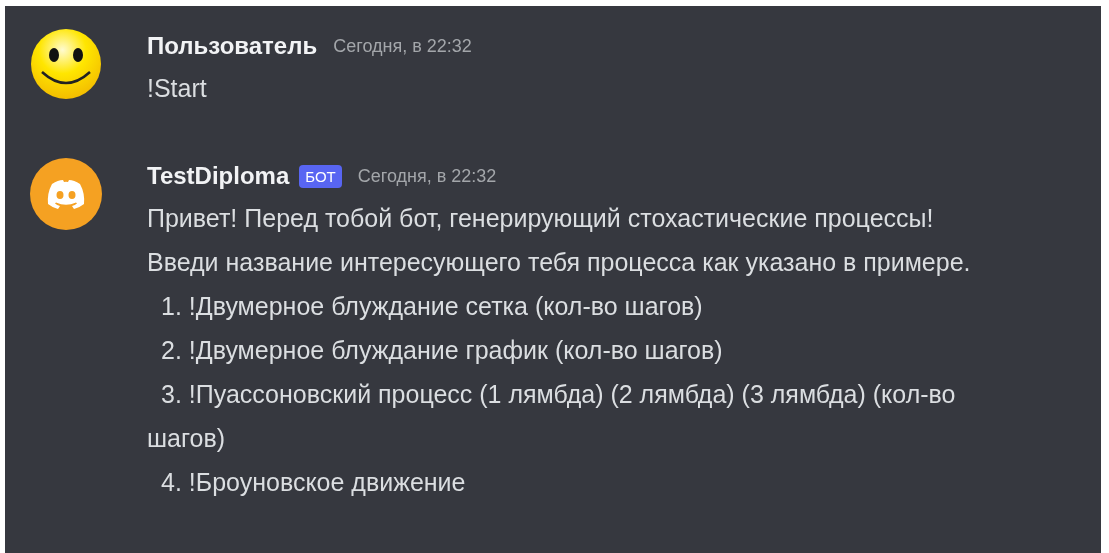 This screenshot has height=553, width=1109. I want to click on discord-avatar, so click(66, 194).